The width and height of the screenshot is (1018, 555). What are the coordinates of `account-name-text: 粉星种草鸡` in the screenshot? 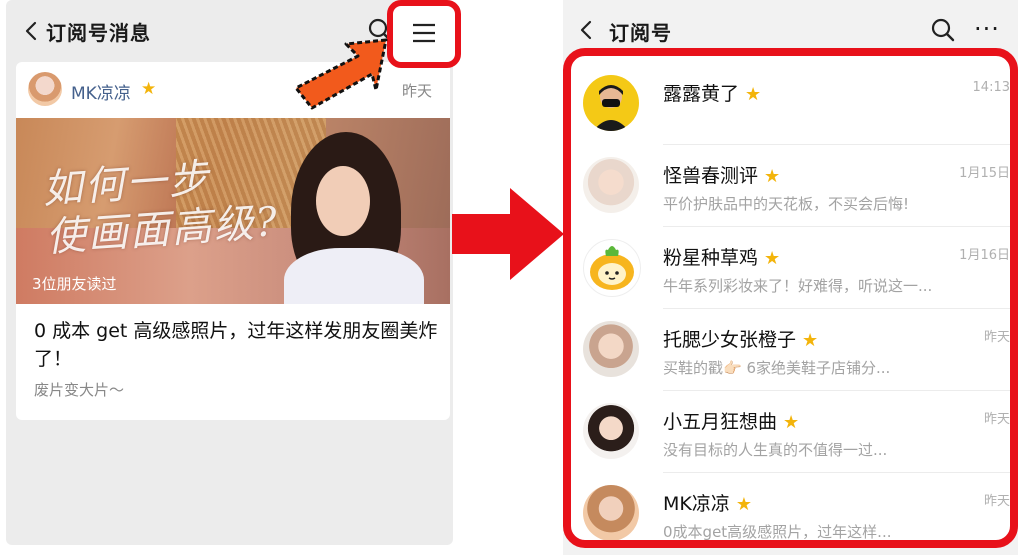 It's located at (711, 258).